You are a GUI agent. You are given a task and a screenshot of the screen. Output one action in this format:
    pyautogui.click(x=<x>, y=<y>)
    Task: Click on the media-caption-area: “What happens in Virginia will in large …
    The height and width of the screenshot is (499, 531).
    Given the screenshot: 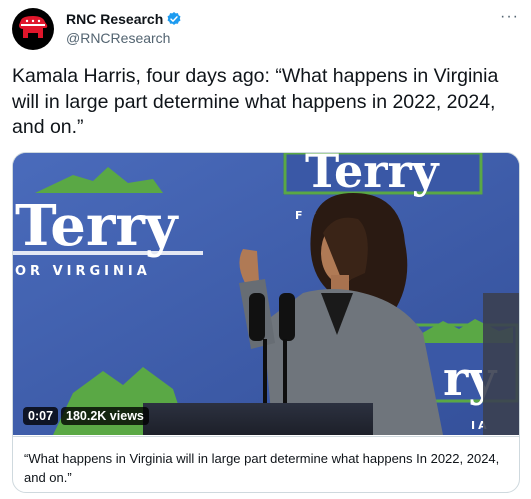 What is the action you would take?
    pyautogui.click(x=266, y=464)
    